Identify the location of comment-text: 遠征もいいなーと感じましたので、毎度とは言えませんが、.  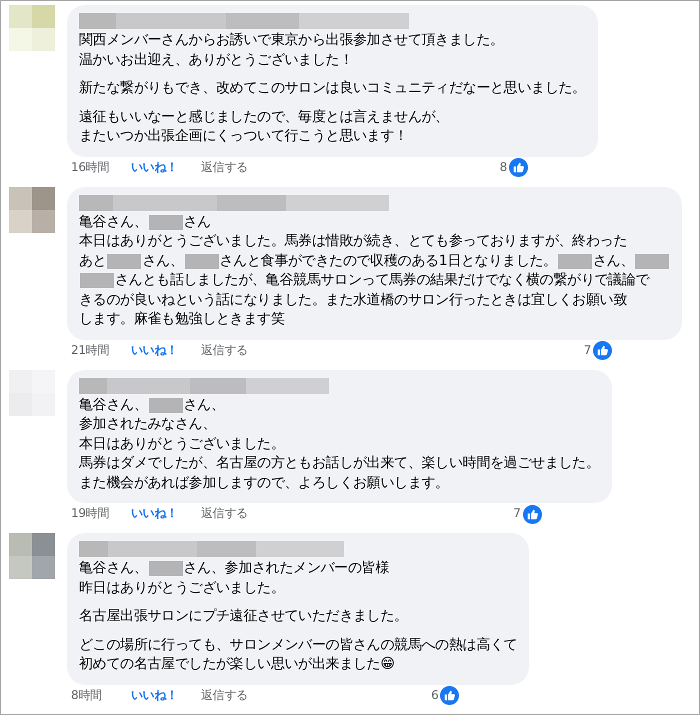
(264, 117).